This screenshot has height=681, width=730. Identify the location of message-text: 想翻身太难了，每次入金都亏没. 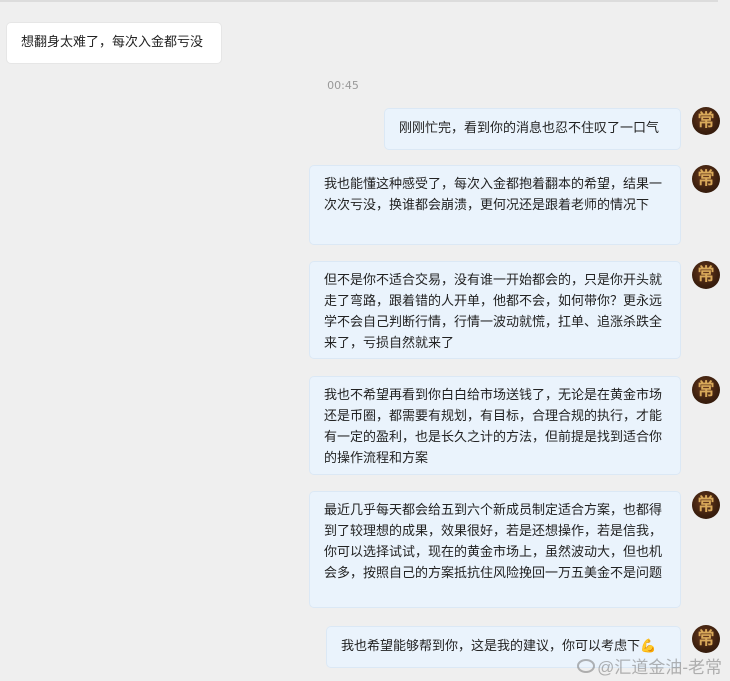
(112, 42).